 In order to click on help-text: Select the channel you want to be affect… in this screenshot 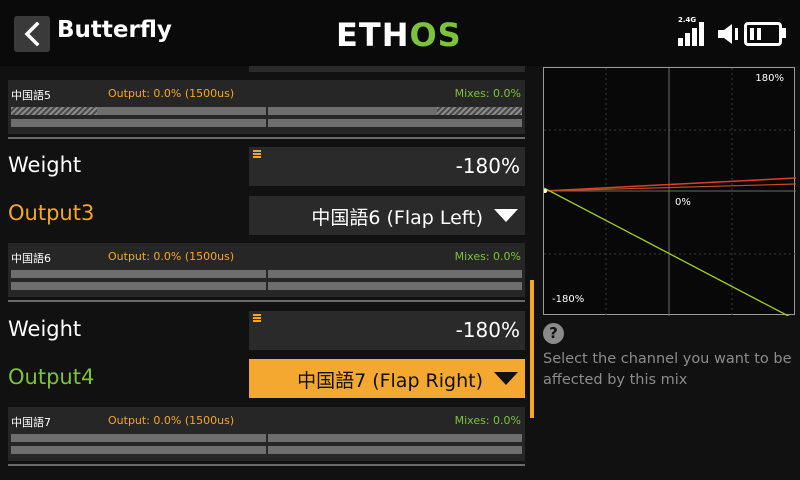, I will do `click(667, 369)`.